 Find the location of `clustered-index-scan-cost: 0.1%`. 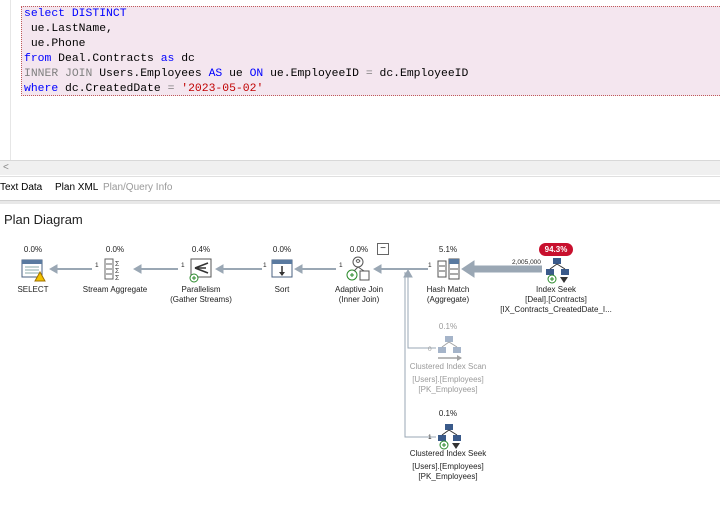

clustered-index-scan-cost: 0.1% is located at coordinates (448, 326).